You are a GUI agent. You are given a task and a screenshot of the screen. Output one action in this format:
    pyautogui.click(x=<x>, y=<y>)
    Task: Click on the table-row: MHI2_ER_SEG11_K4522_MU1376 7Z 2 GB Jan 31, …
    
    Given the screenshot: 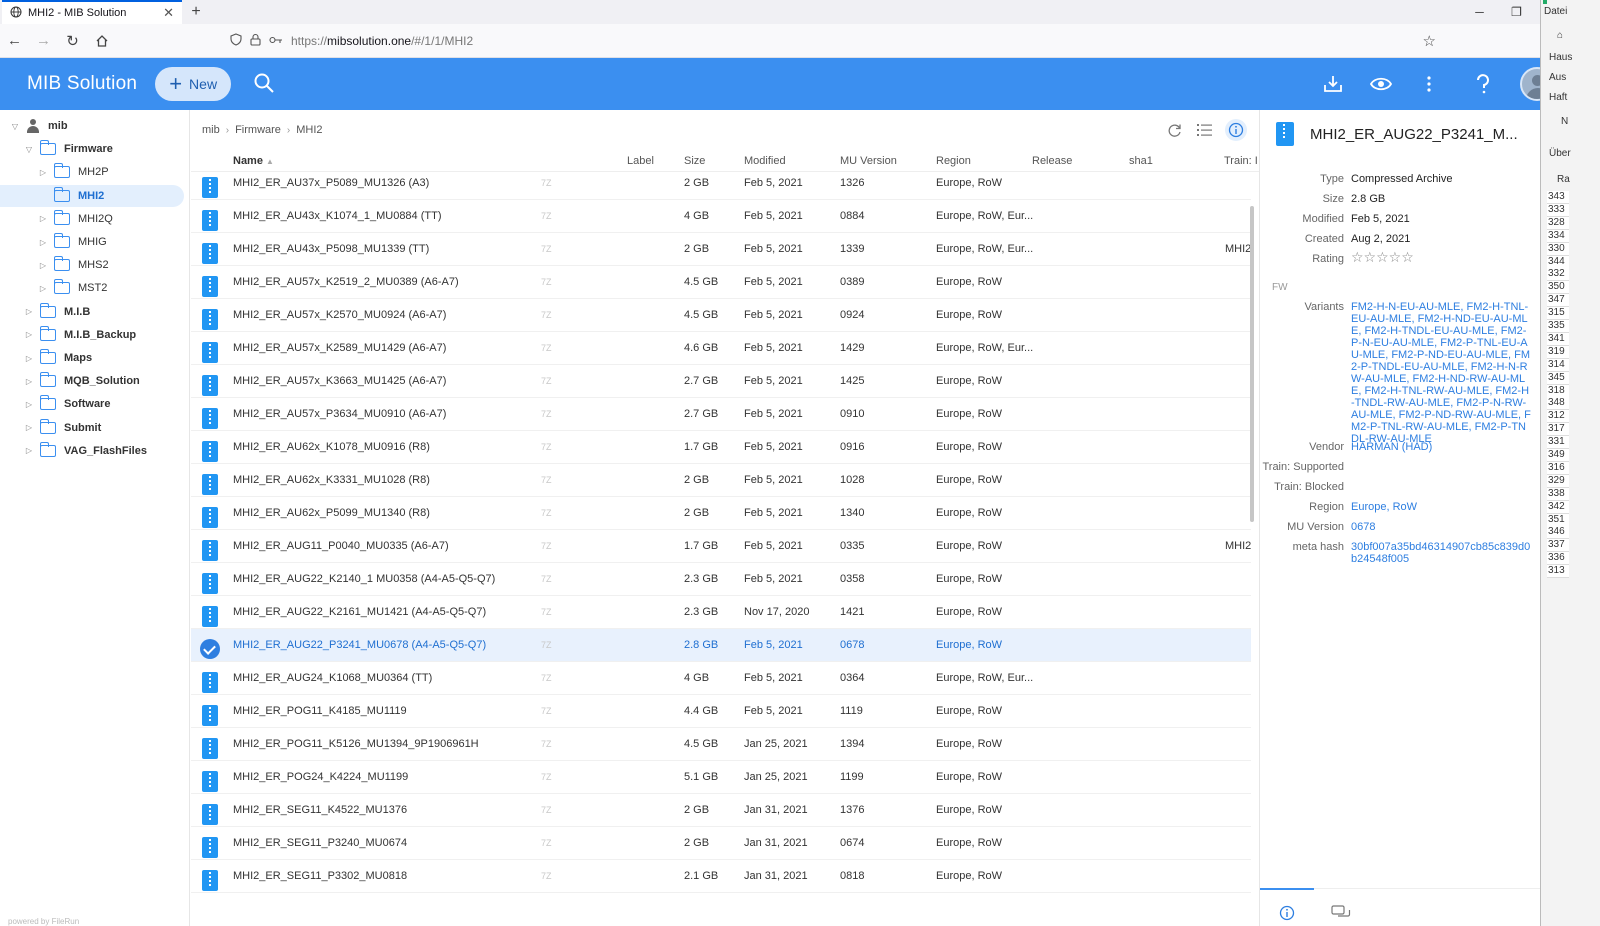 What is the action you would take?
    pyautogui.click(x=721, y=810)
    